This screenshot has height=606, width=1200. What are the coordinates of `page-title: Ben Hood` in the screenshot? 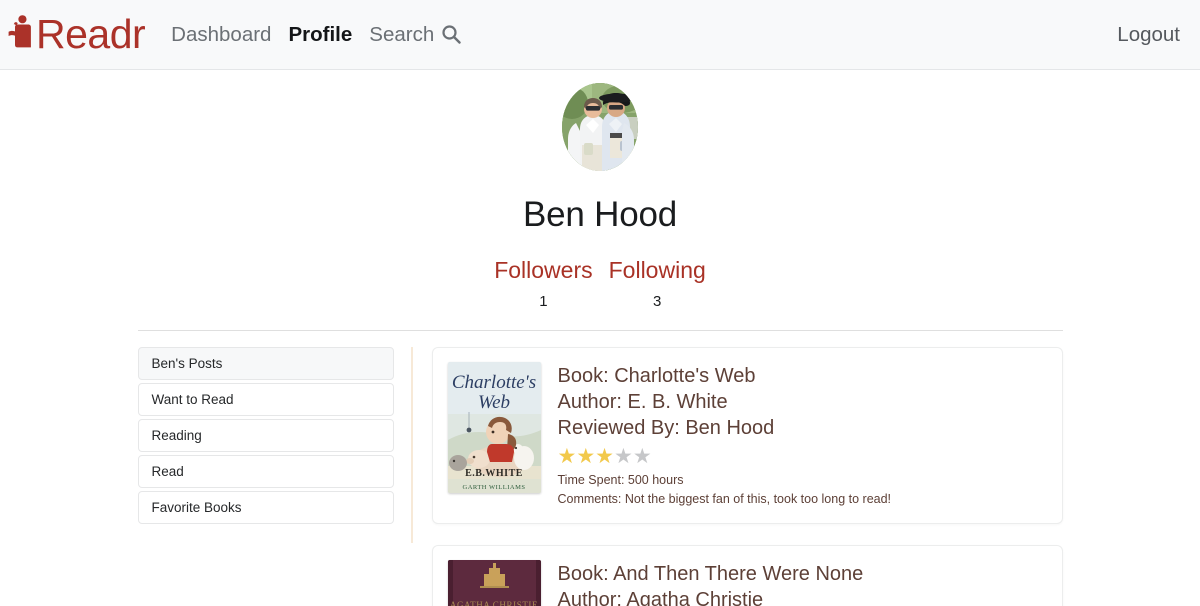 It's located at (600, 214).